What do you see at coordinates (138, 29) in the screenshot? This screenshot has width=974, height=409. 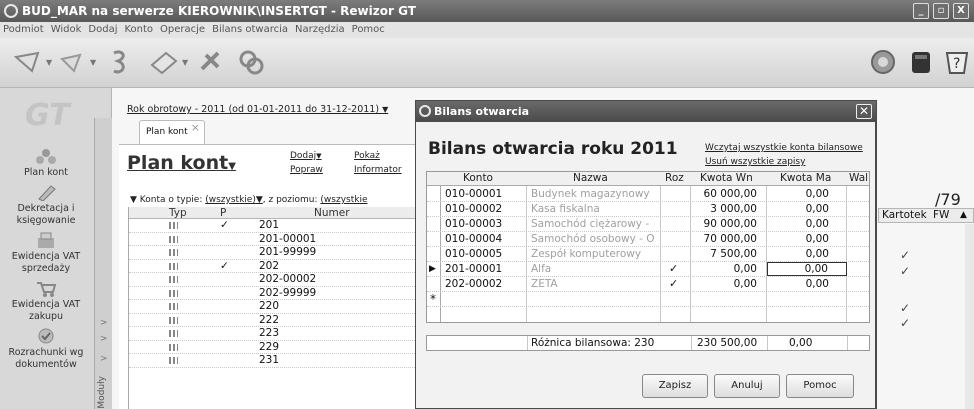 I see `menu-konto: Konto` at bounding box center [138, 29].